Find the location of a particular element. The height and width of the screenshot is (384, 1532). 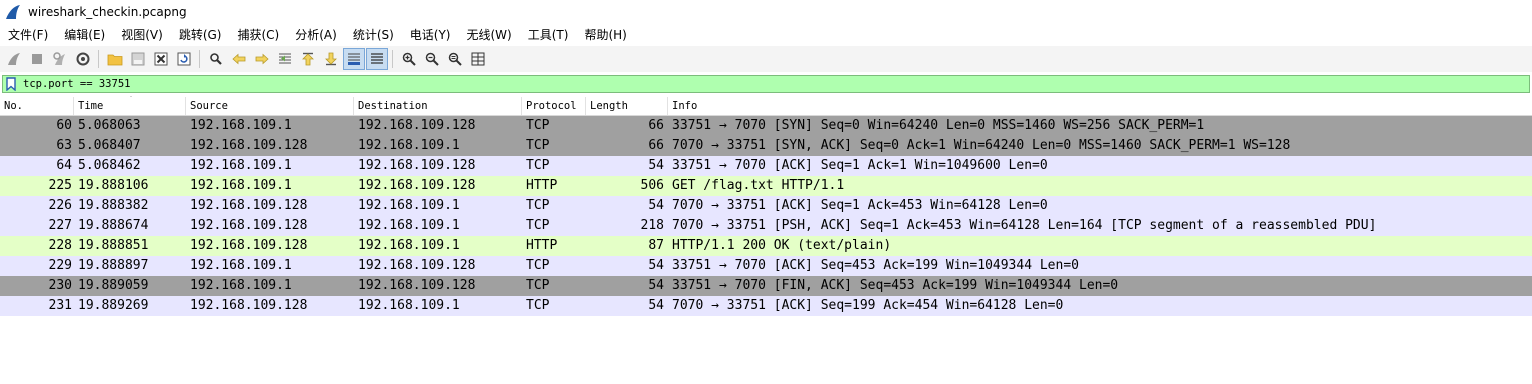

stop-capture-button is located at coordinates (37, 59).